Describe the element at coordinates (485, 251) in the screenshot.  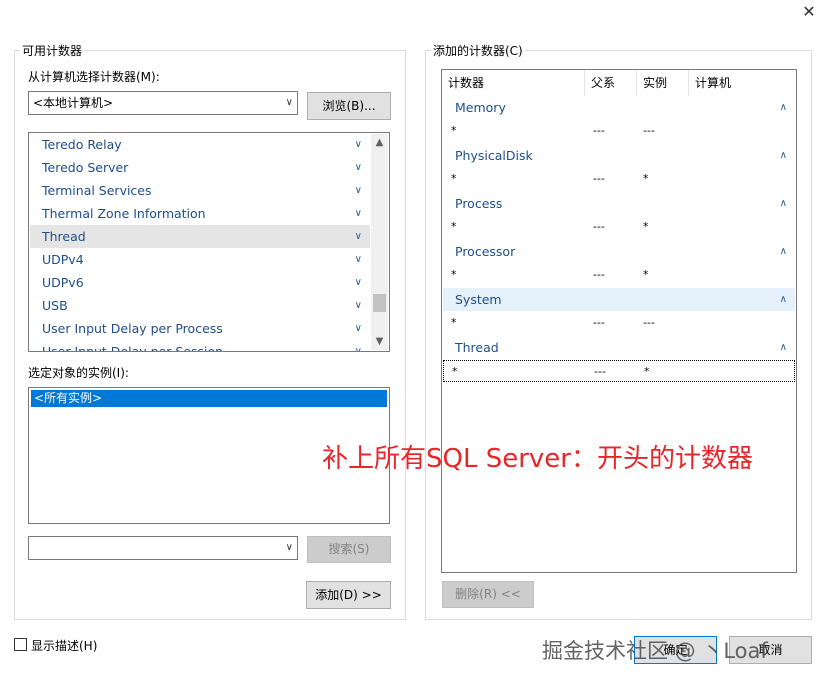
I see `added-group-name: Processor` at that location.